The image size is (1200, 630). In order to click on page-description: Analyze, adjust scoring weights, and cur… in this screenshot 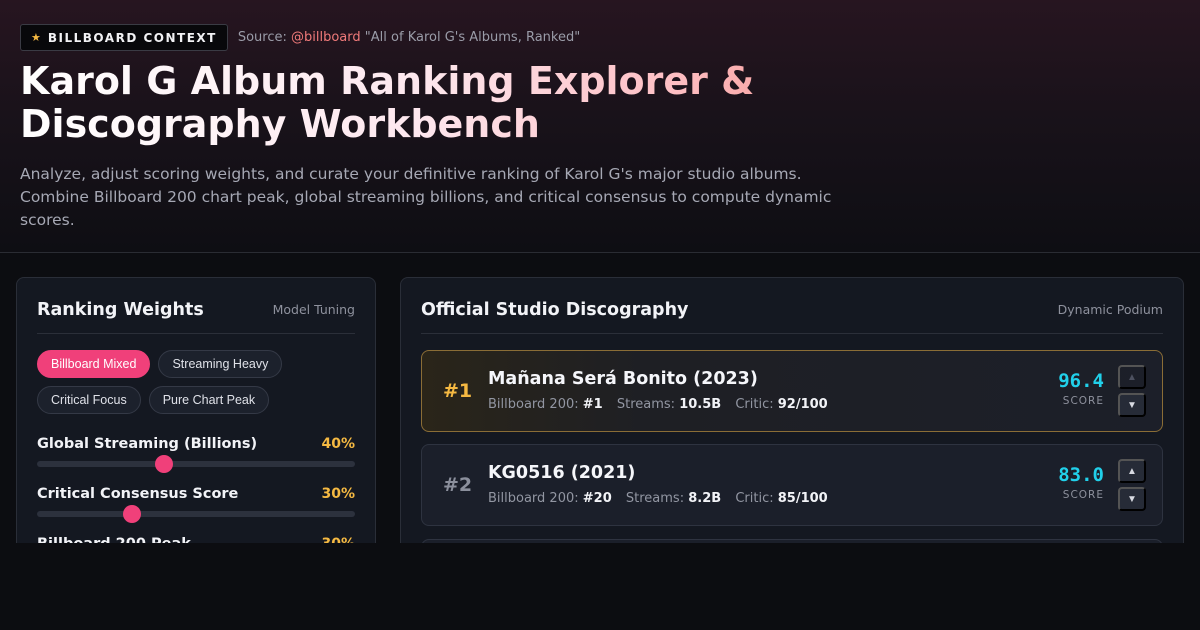, I will do `click(426, 197)`.